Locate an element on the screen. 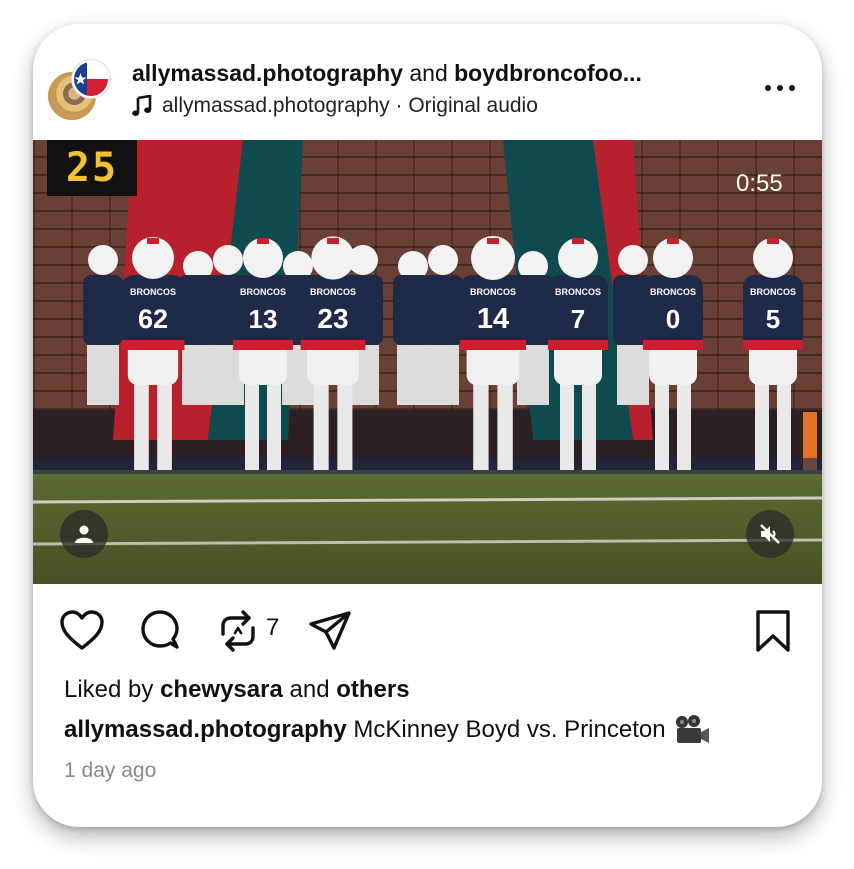  likes-summary: Liked by chewysara and others is located at coordinates (237, 690).